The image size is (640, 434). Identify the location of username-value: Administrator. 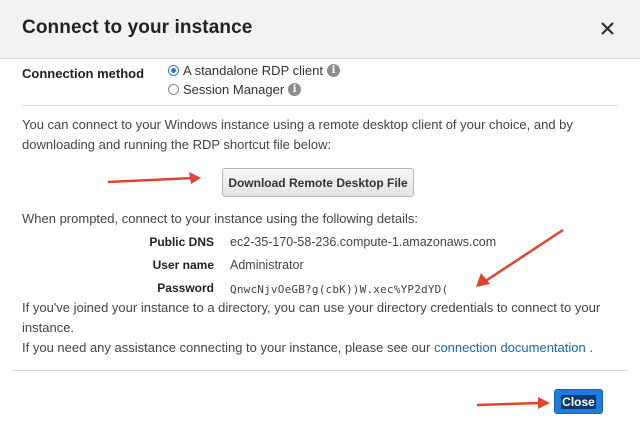
(267, 265).